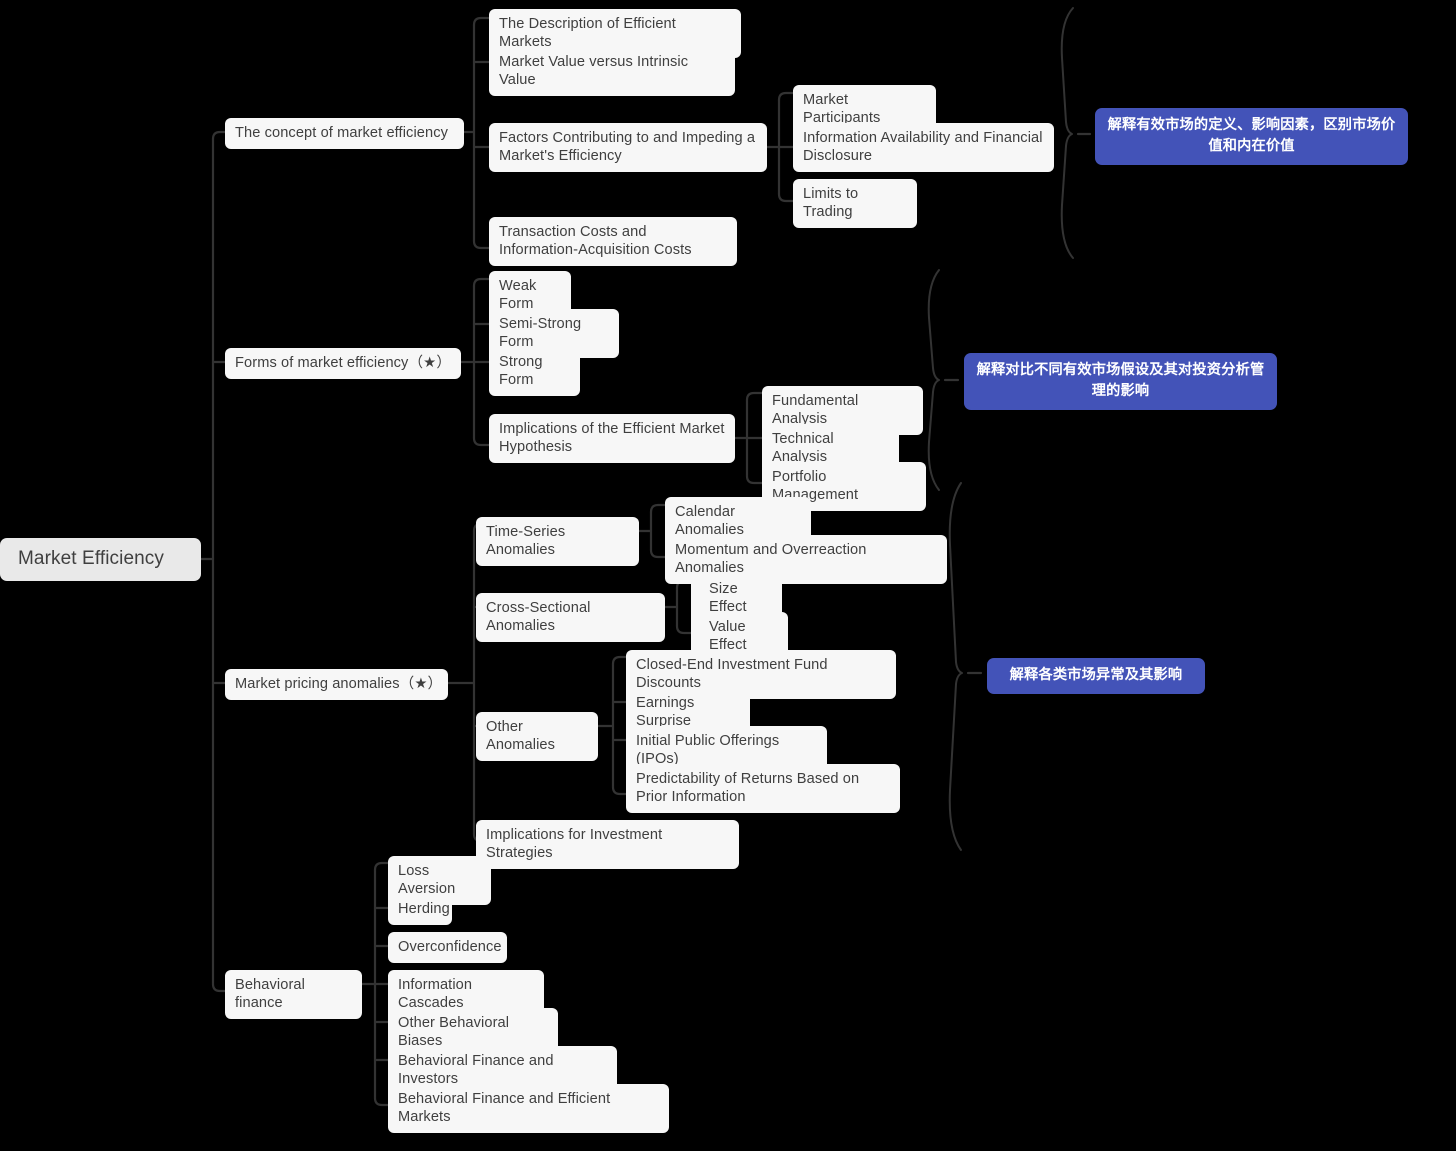 The width and height of the screenshot is (1456, 1151). What do you see at coordinates (1251, 136) in the screenshot?
I see `summary-concept: 解释有效市场的定义、影响因素，区别市场价值和内在价值` at bounding box center [1251, 136].